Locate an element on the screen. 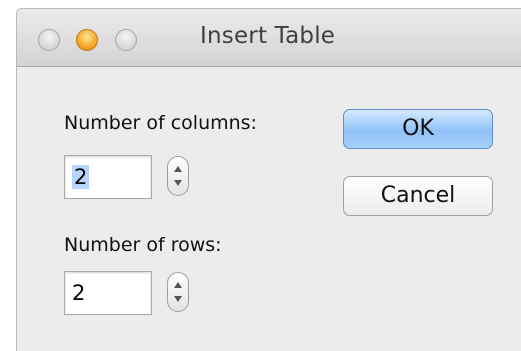 The image size is (521, 351). window-title: Insert Table is located at coordinates (268, 36).